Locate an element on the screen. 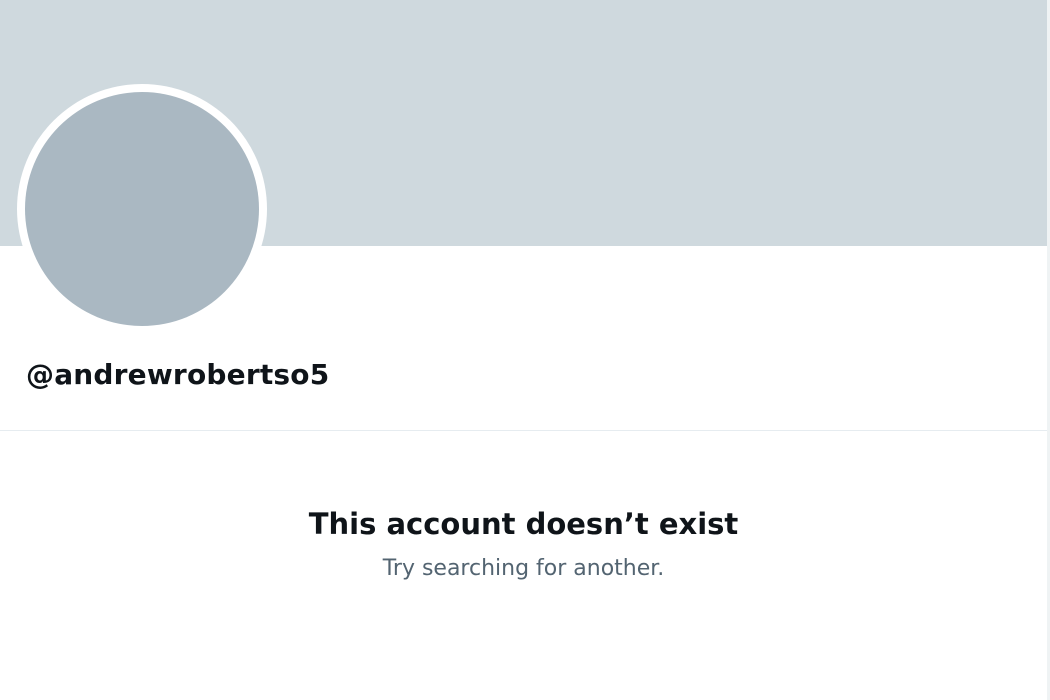 This screenshot has width=1050, height=700. section-divider is located at coordinates (523, 430).